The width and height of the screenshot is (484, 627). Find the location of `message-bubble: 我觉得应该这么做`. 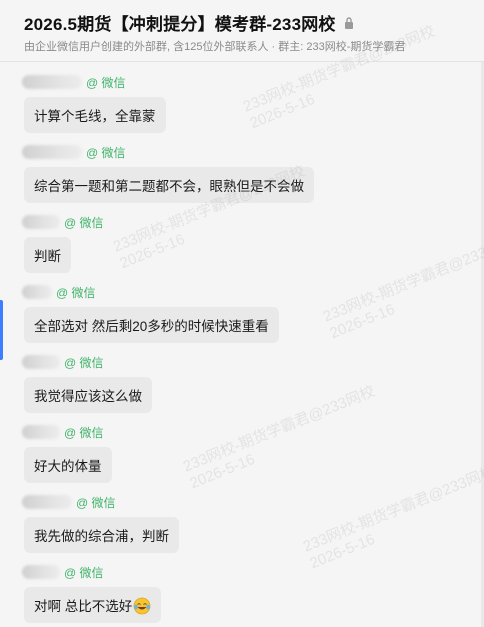

message-bubble: 我觉得应该这么做 is located at coordinates (88, 395).